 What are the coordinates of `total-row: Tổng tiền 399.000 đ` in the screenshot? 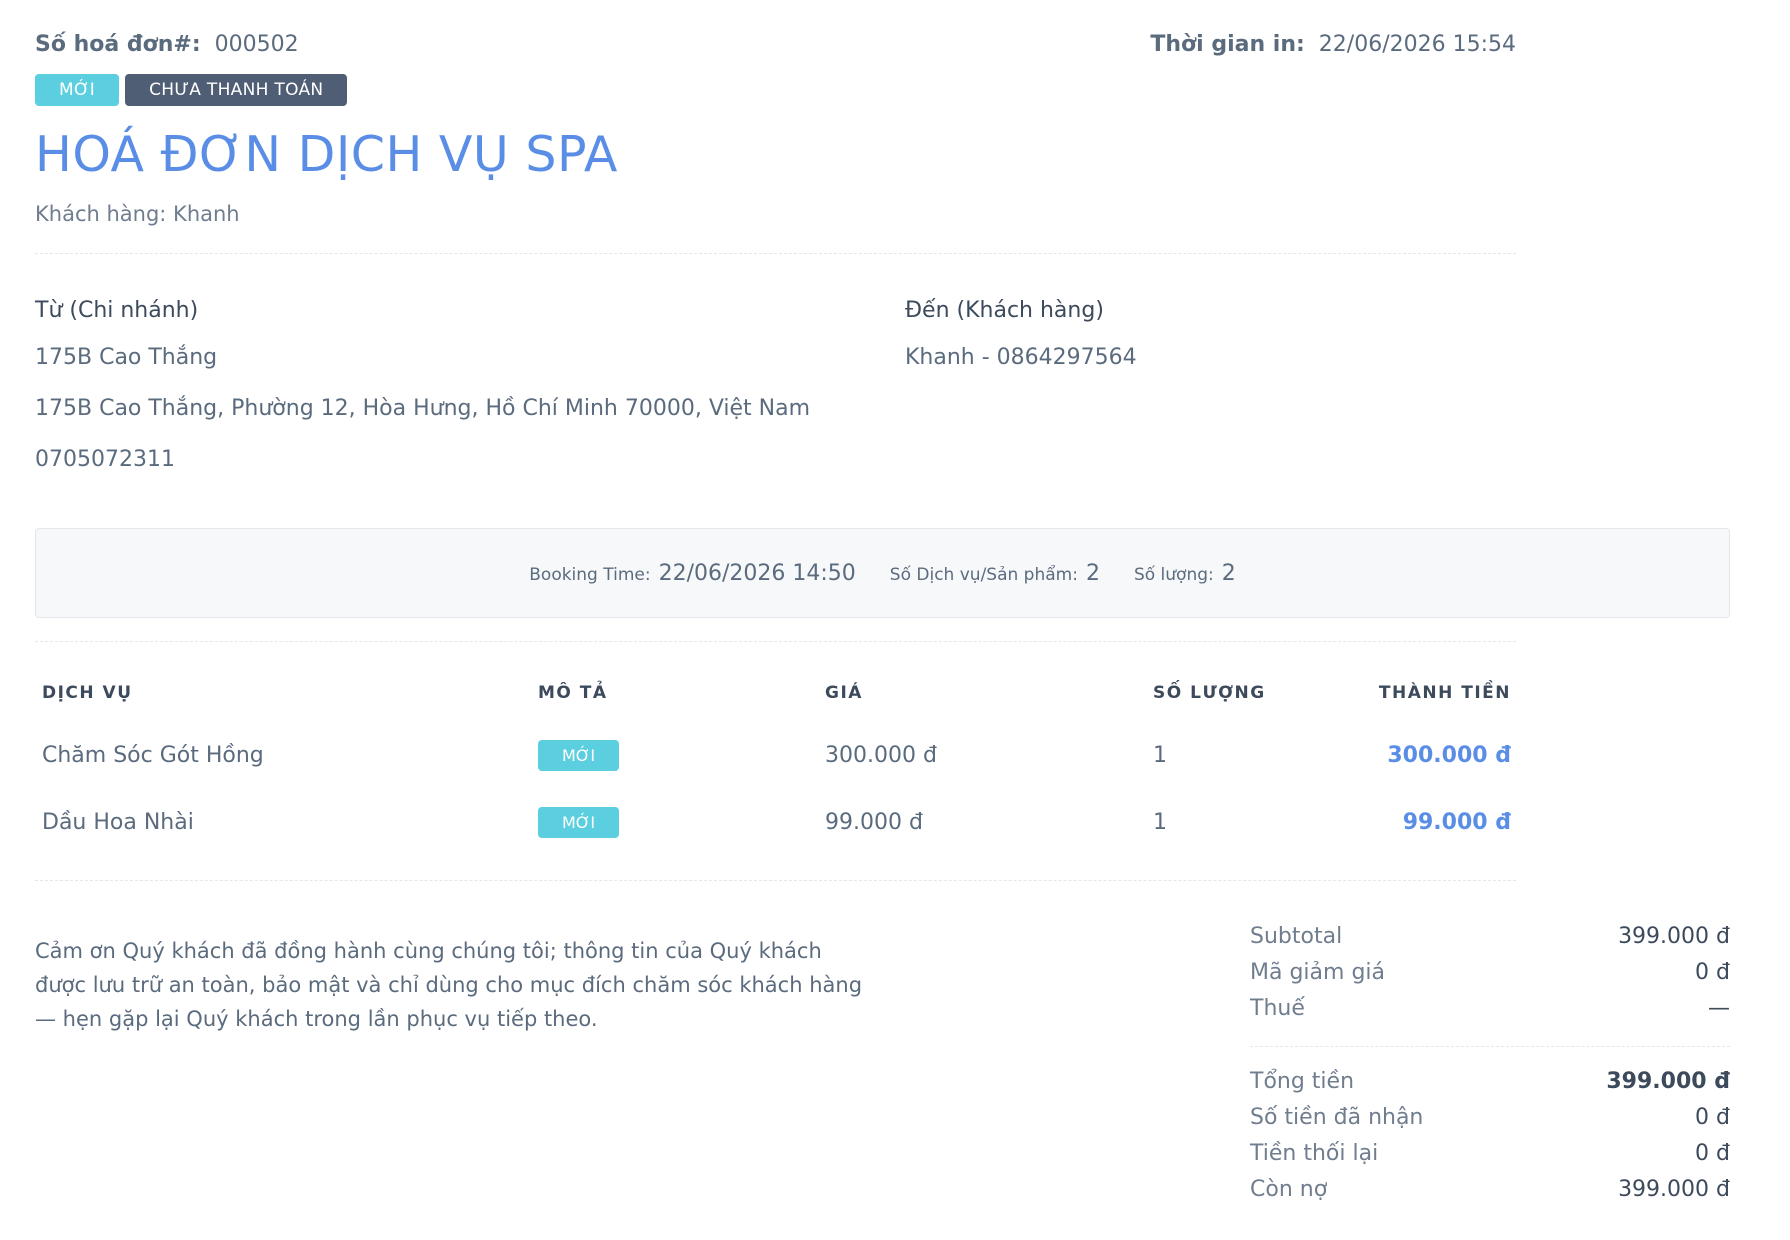 It's located at (1490, 1087).